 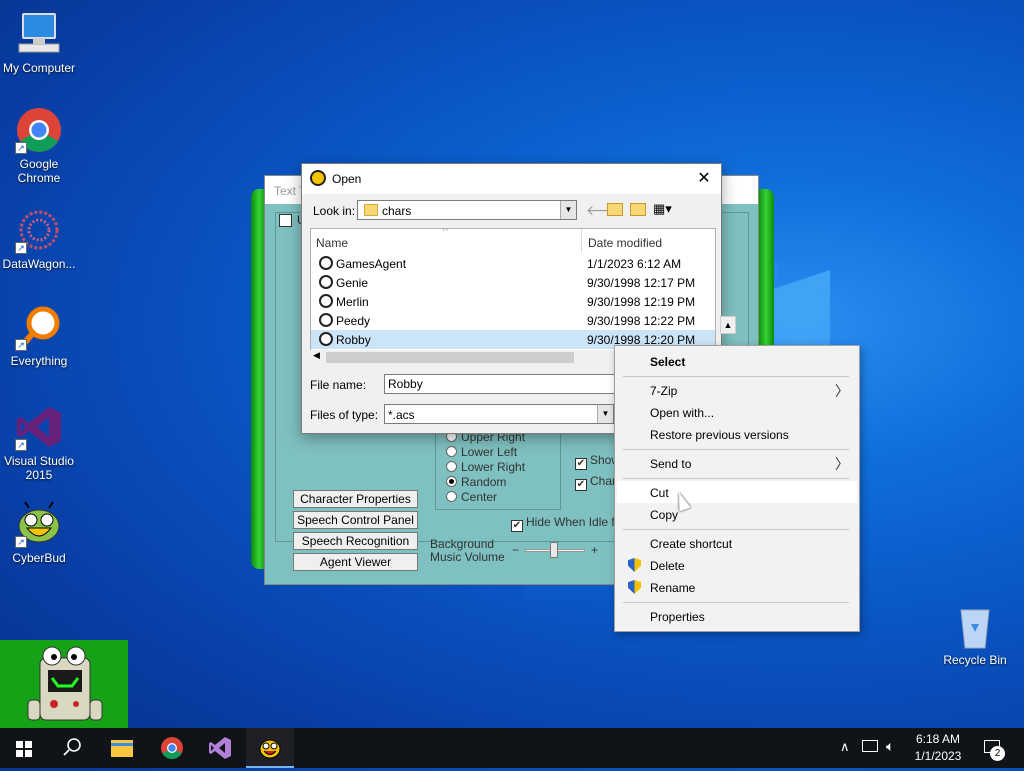 I want to click on file-row: Genie 9/30/1998 12:17 PM, so click(x=513, y=282).